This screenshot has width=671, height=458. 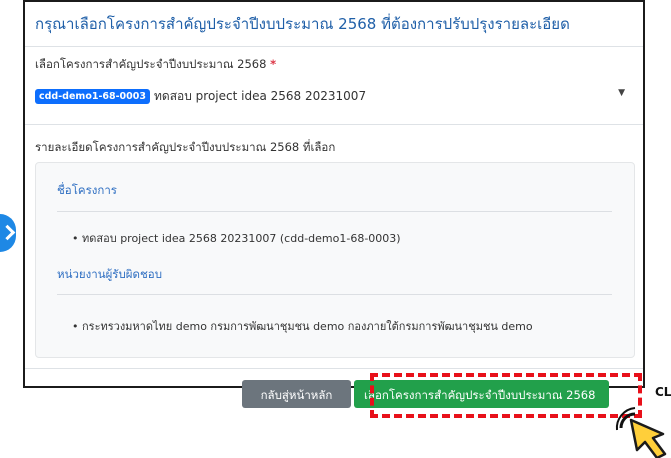 What do you see at coordinates (334, 124) in the screenshot?
I see `divider` at bounding box center [334, 124].